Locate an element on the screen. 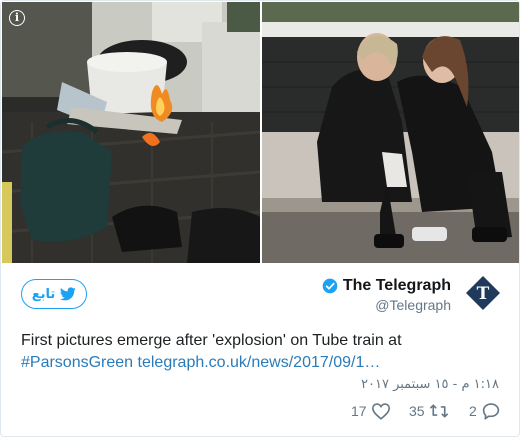 Image resolution: width=520 pixels, height=437 pixels. retweet-icon is located at coordinates (438, 411).